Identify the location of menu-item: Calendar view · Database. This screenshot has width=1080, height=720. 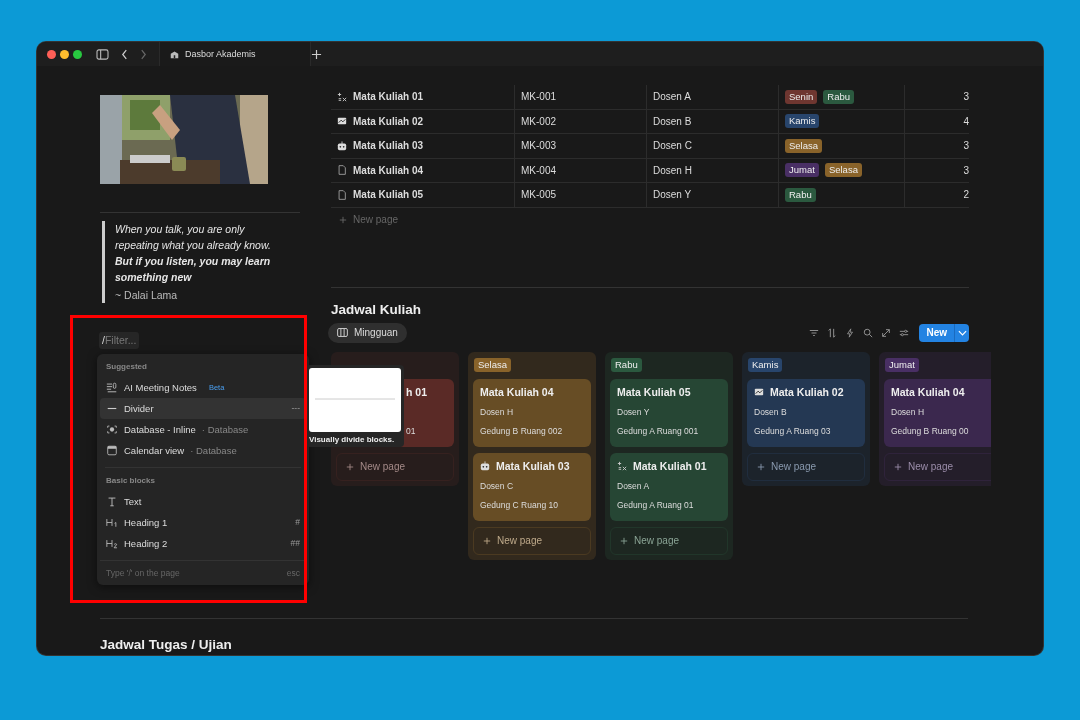
(203, 450).